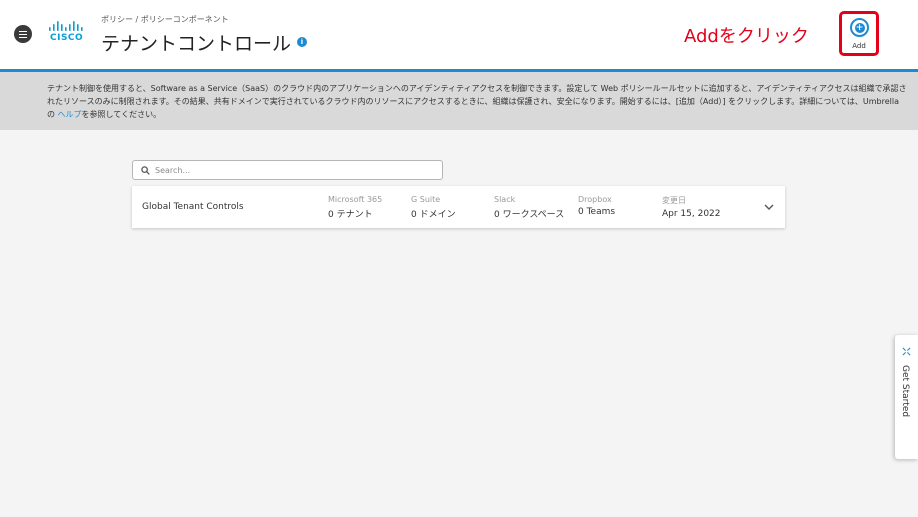  I want to click on add-button-label: Add, so click(859, 46).